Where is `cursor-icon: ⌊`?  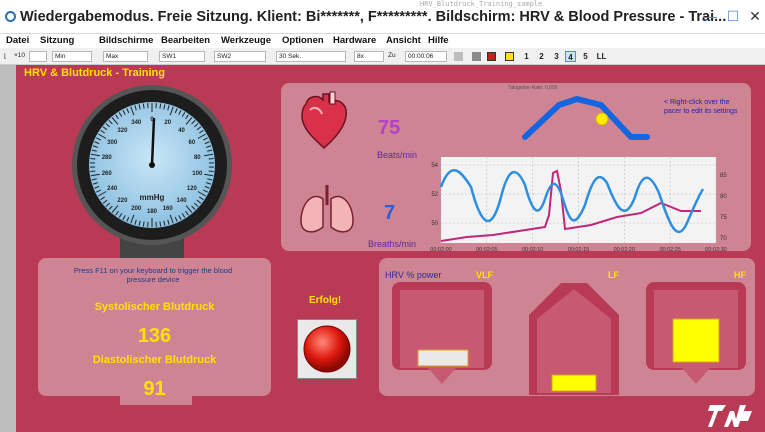 cursor-icon: ⌊ is located at coordinates (5, 56).